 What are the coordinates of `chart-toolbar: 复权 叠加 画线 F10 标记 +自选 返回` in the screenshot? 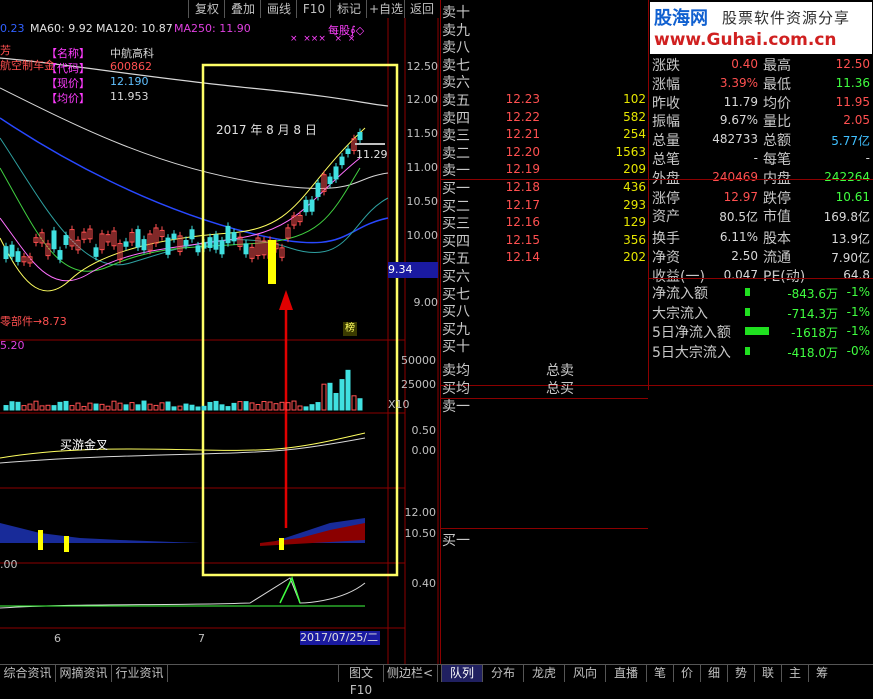 It's located at (220, 9).